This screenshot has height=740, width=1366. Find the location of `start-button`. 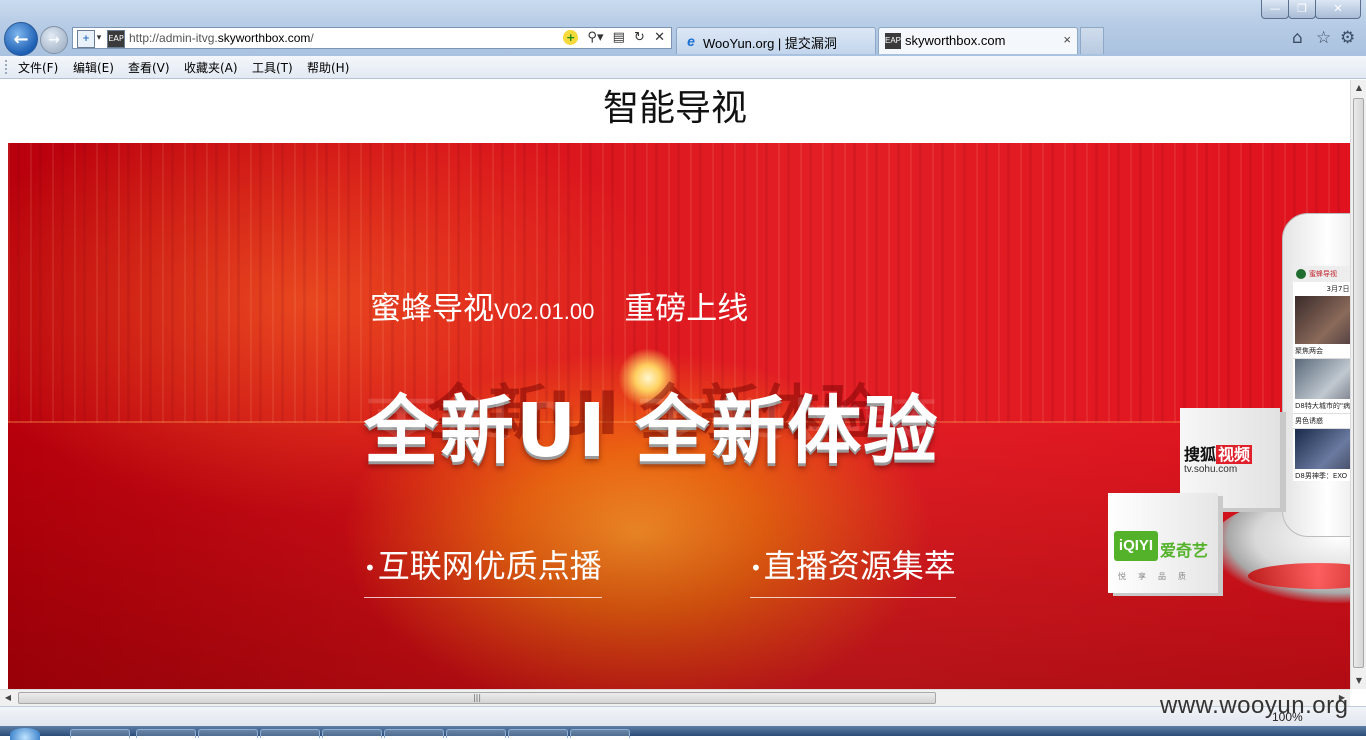

start-button is located at coordinates (25, 734).